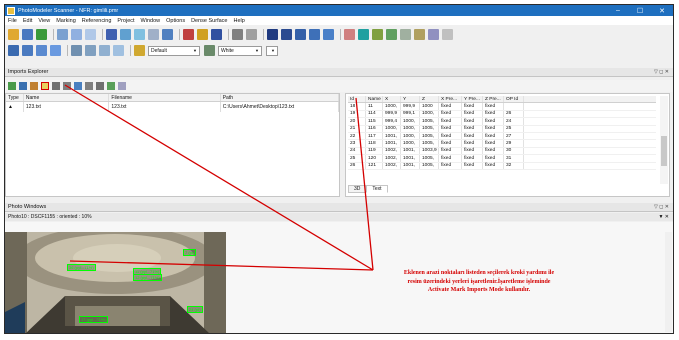 The image size is (679, 340). Describe the element at coordinates (111, 34) in the screenshot. I see `mark-points-icon` at that location.